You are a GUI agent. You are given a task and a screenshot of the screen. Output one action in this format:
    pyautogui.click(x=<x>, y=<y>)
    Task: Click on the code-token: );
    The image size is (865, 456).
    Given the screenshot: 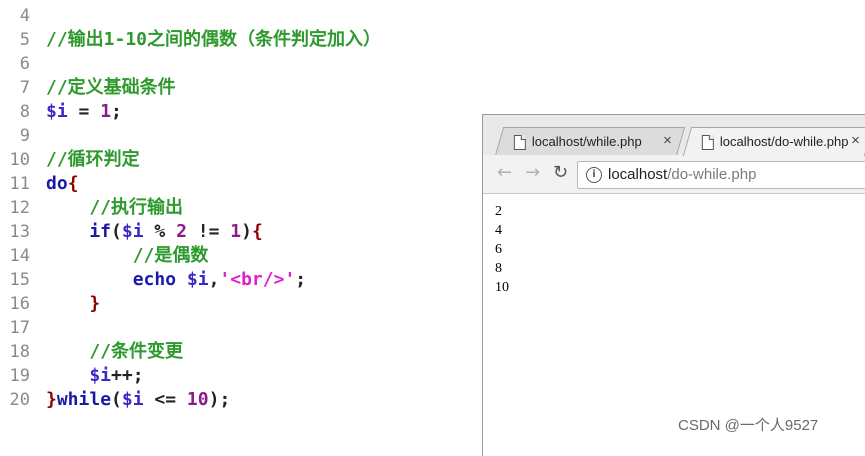 What is the action you would take?
    pyautogui.click(x=219, y=399)
    